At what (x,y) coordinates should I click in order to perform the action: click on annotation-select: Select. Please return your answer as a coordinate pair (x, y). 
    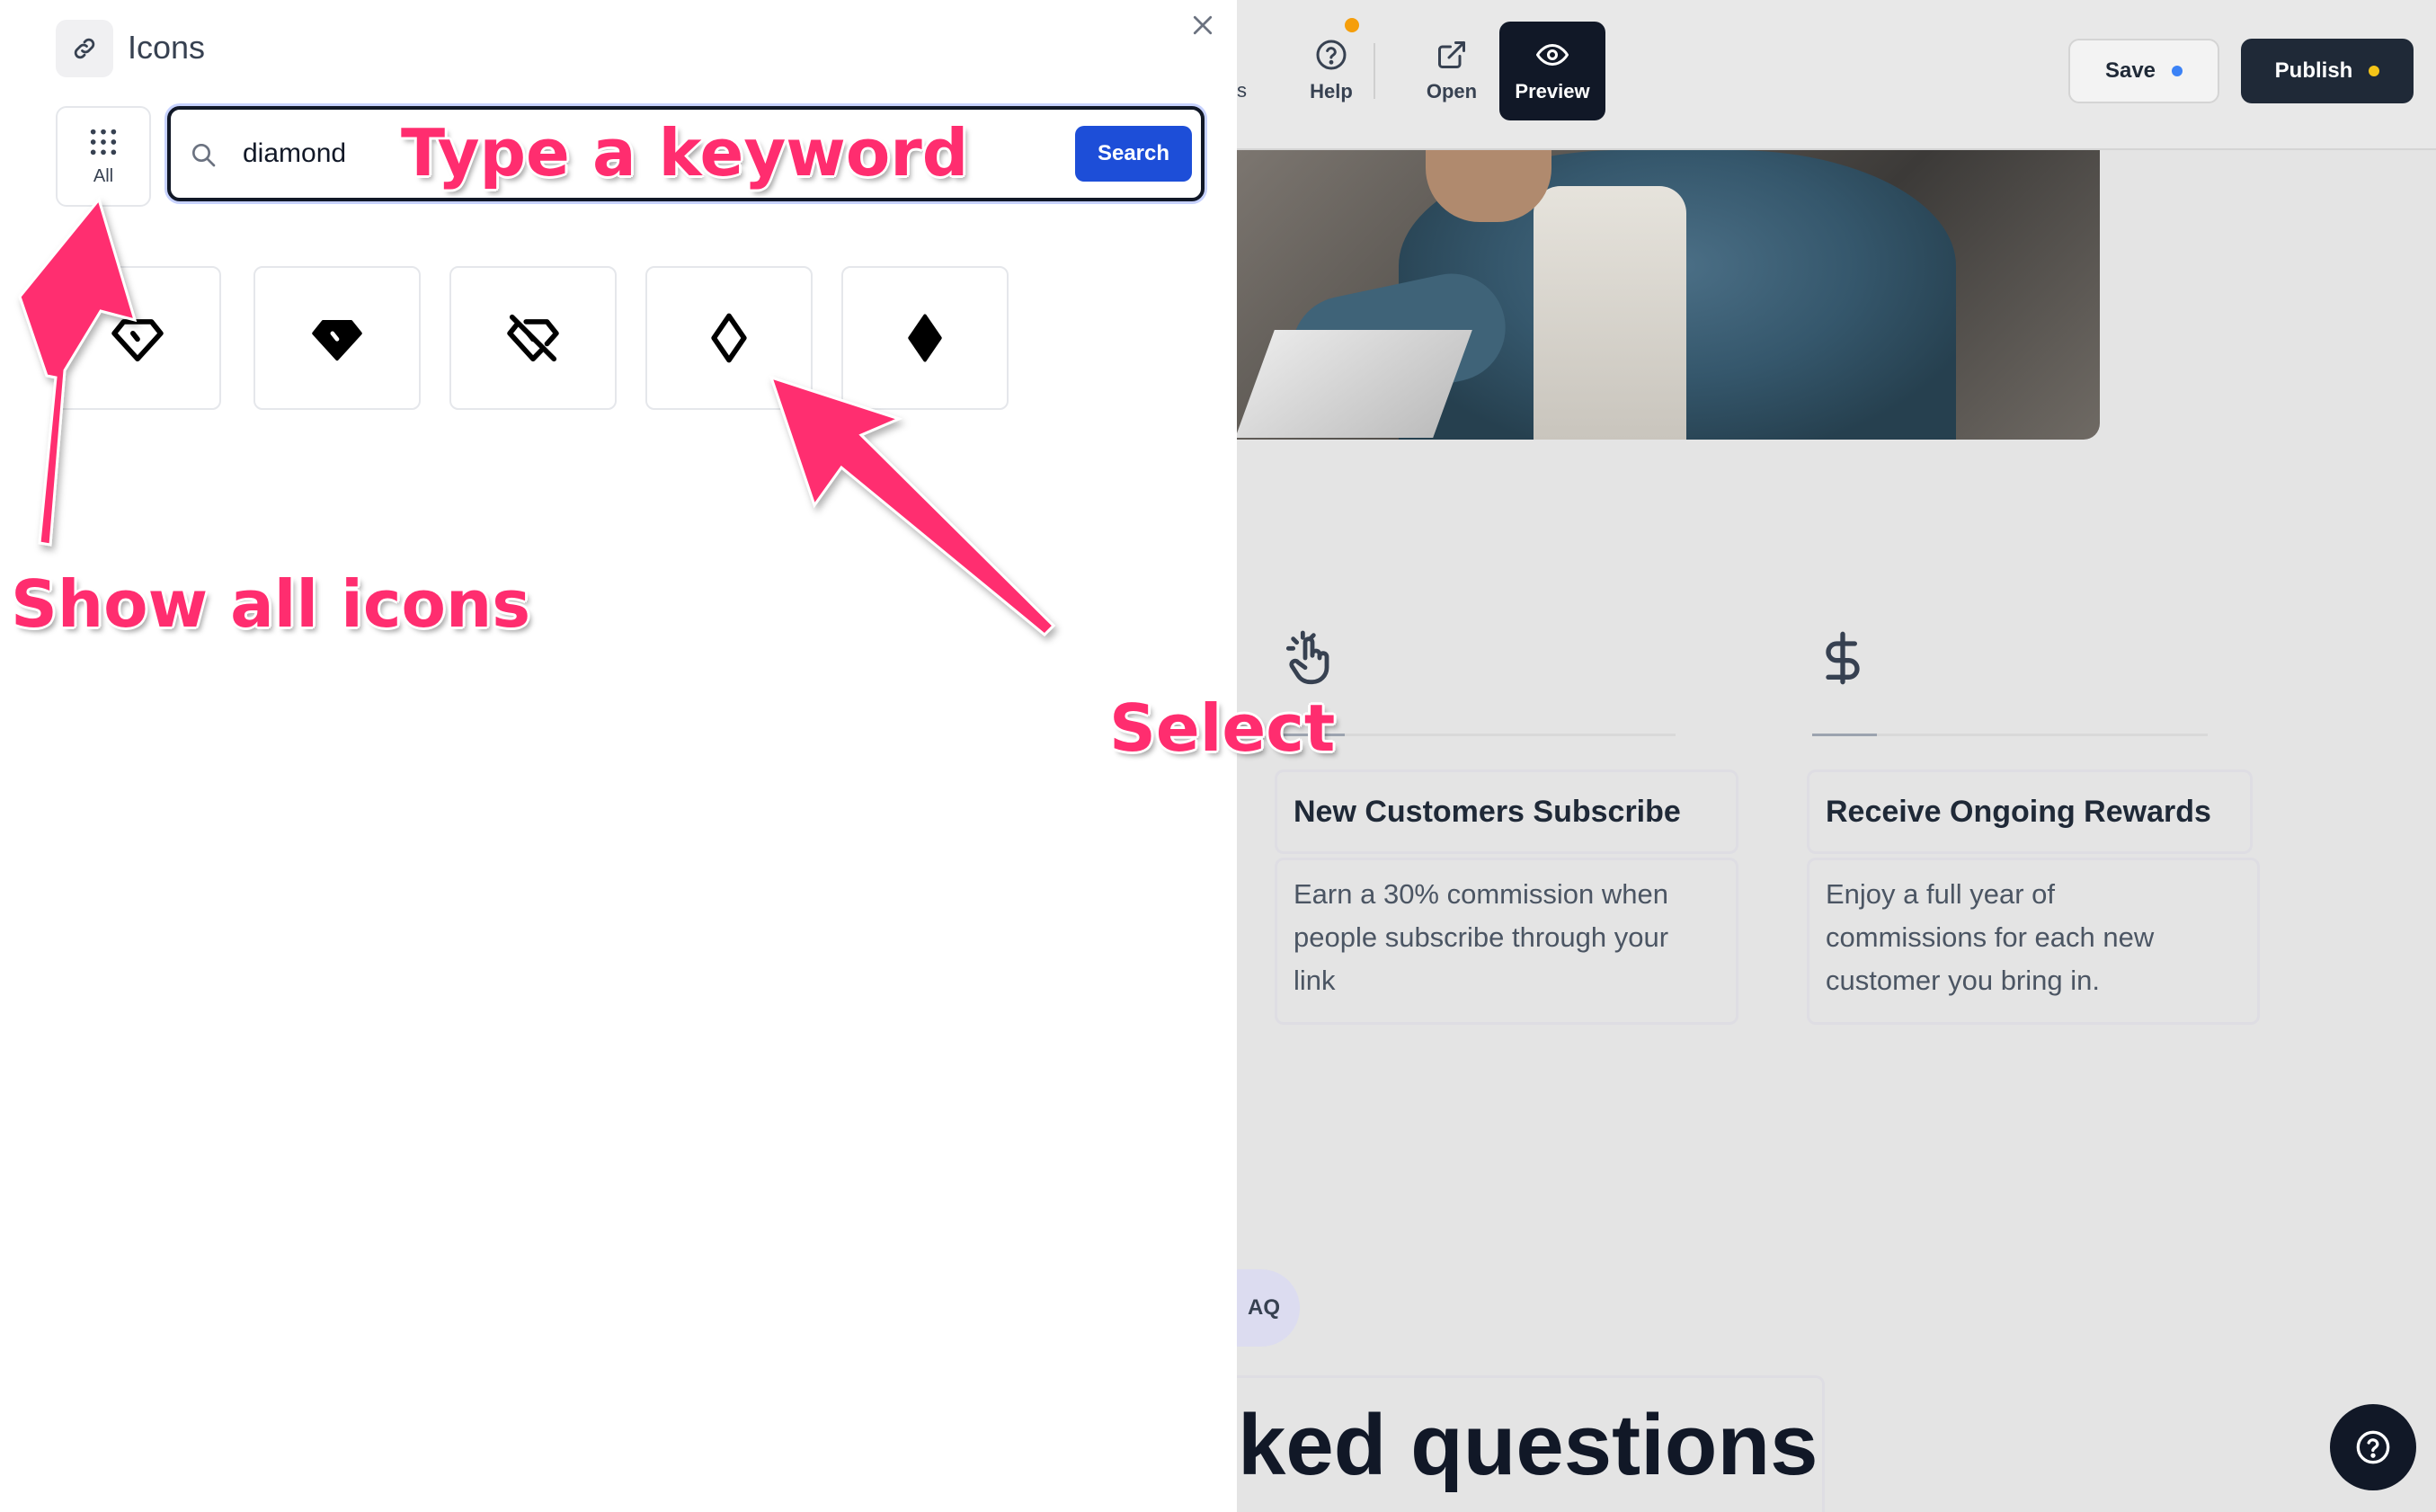
    Looking at the image, I should click on (1223, 728).